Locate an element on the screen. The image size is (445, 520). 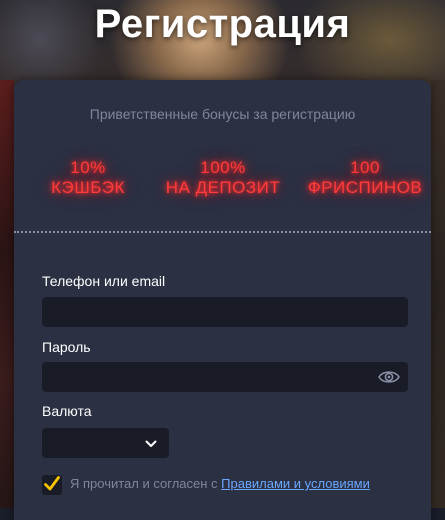
background-art-left is located at coordinates (7, 294).